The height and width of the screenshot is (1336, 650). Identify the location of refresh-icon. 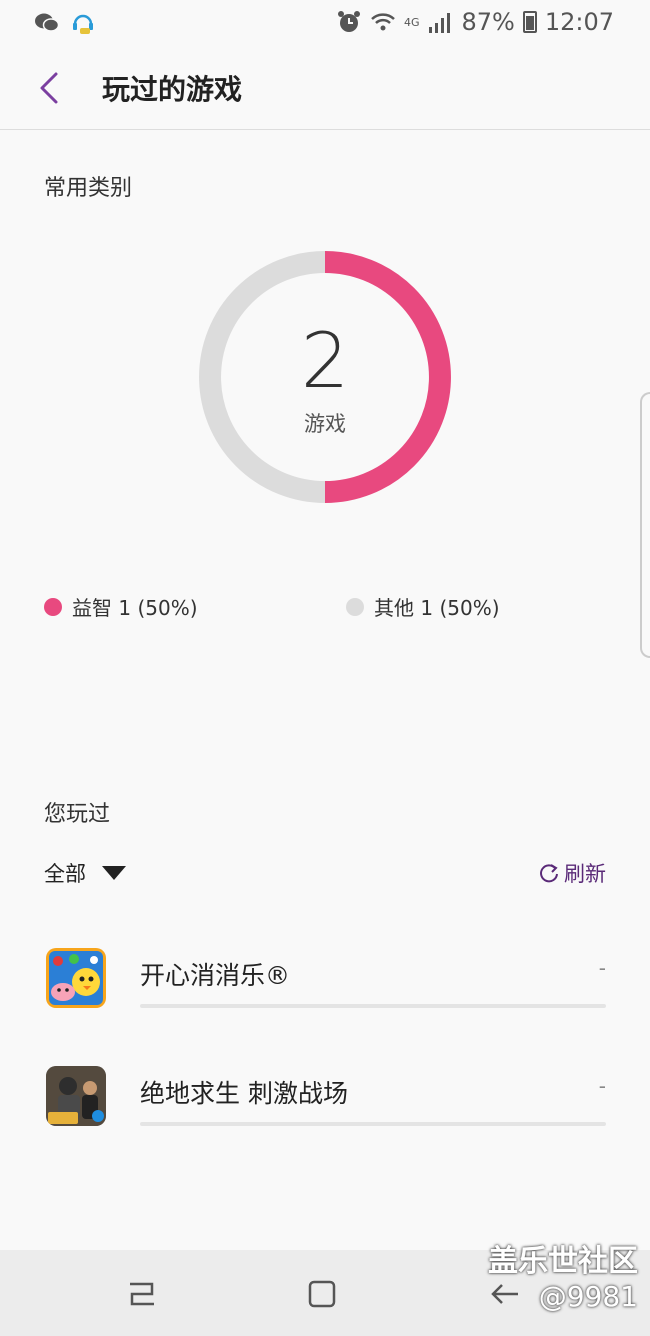
(549, 873).